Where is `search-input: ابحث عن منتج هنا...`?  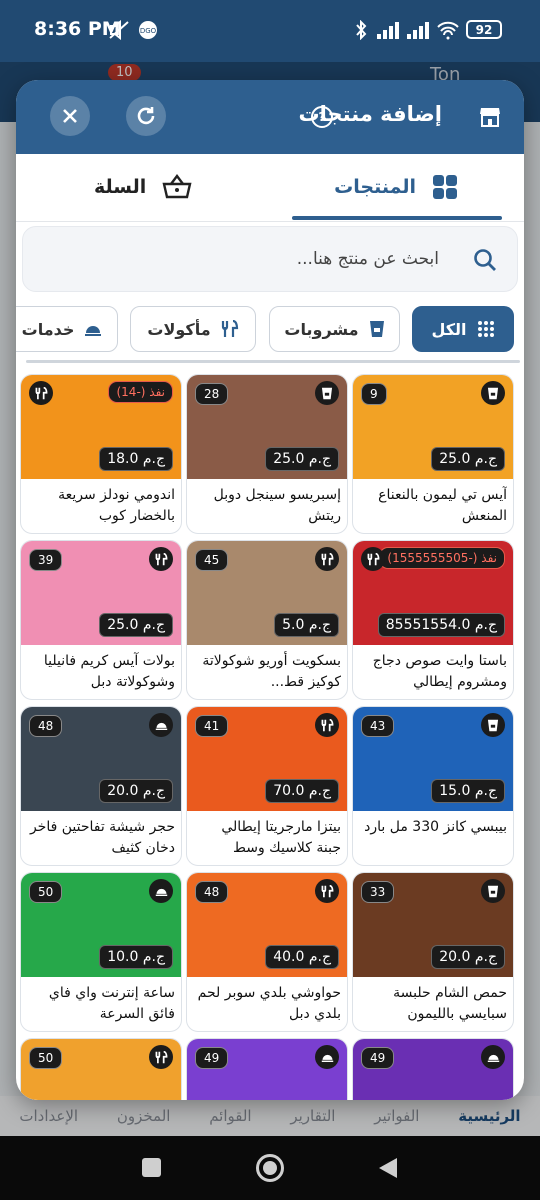
search-input: ابحث عن منتج هنا... is located at coordinates (270, 259).